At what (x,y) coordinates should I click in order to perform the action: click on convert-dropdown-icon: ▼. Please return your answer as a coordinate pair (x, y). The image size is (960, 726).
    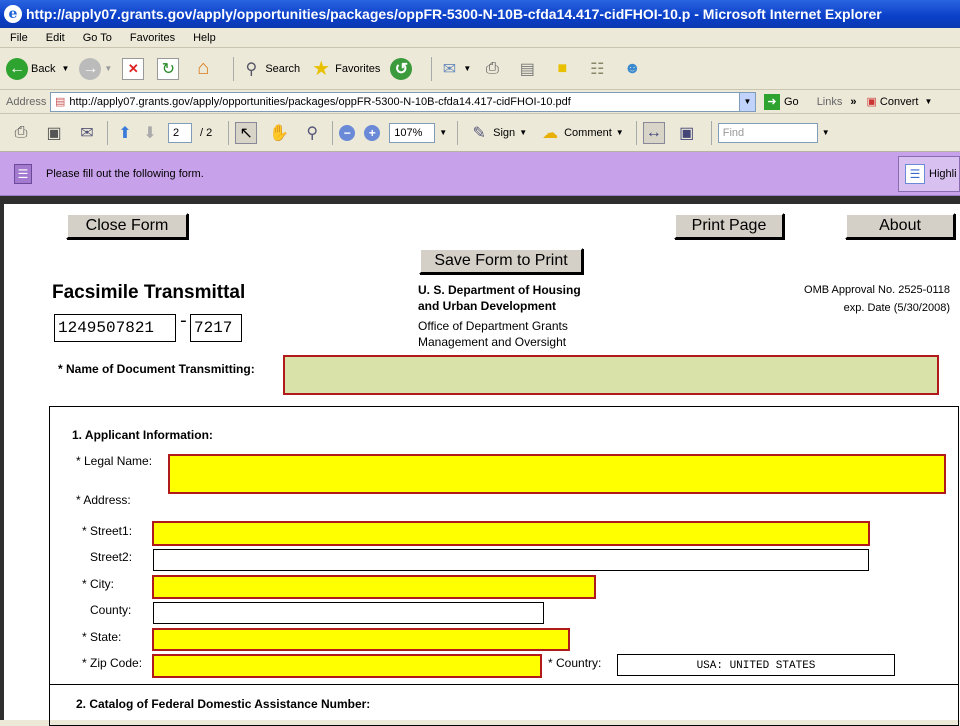
    Looking at the image, I should click on (928, 101).